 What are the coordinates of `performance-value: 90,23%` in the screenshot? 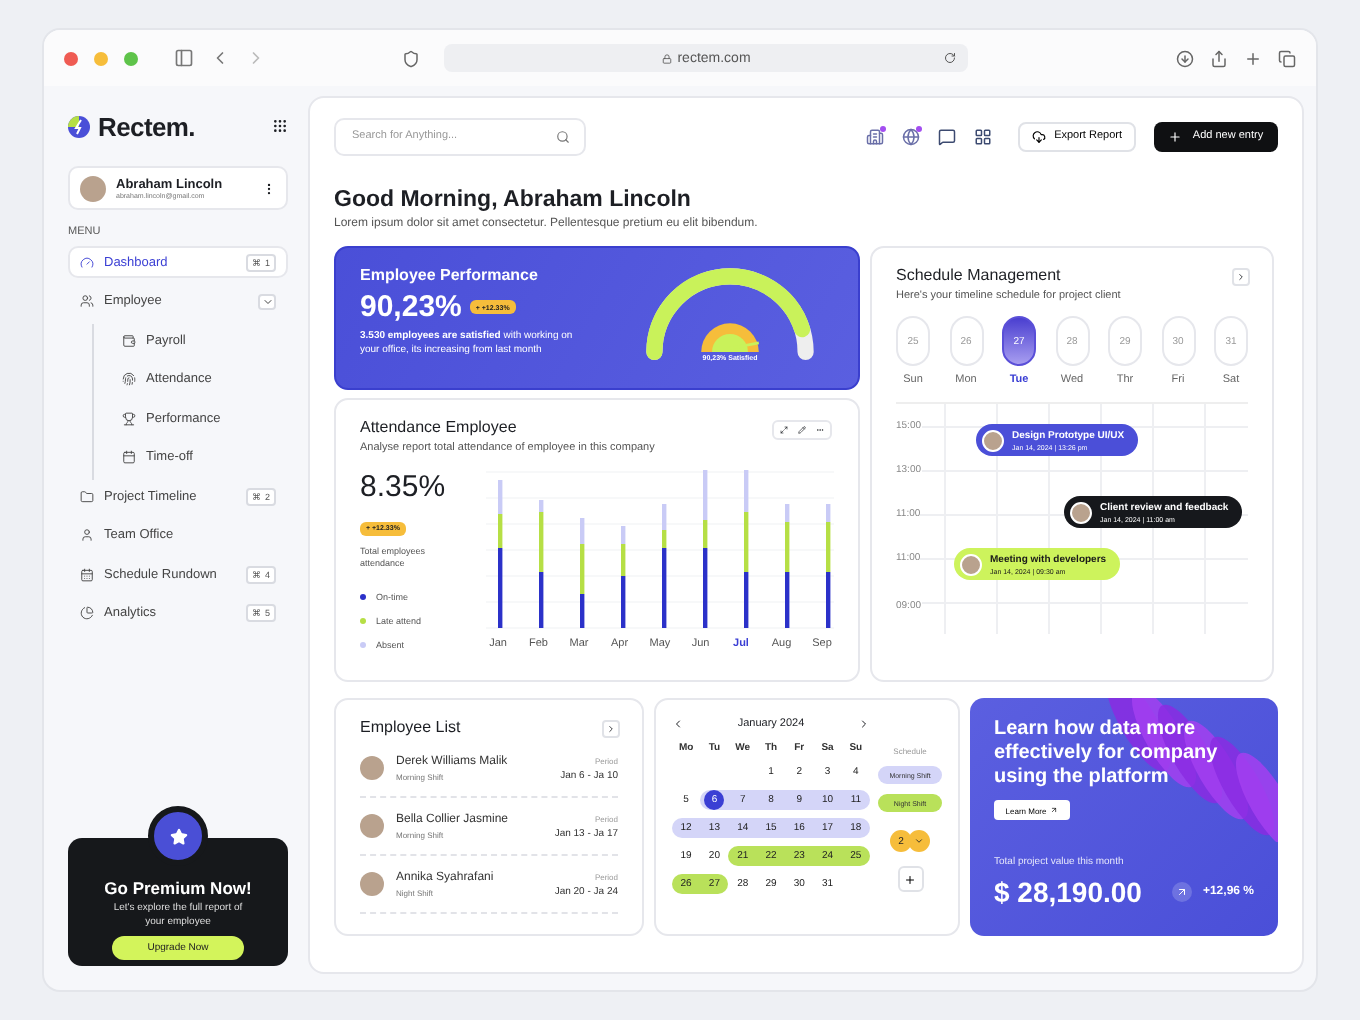 It's located at (411, 307).